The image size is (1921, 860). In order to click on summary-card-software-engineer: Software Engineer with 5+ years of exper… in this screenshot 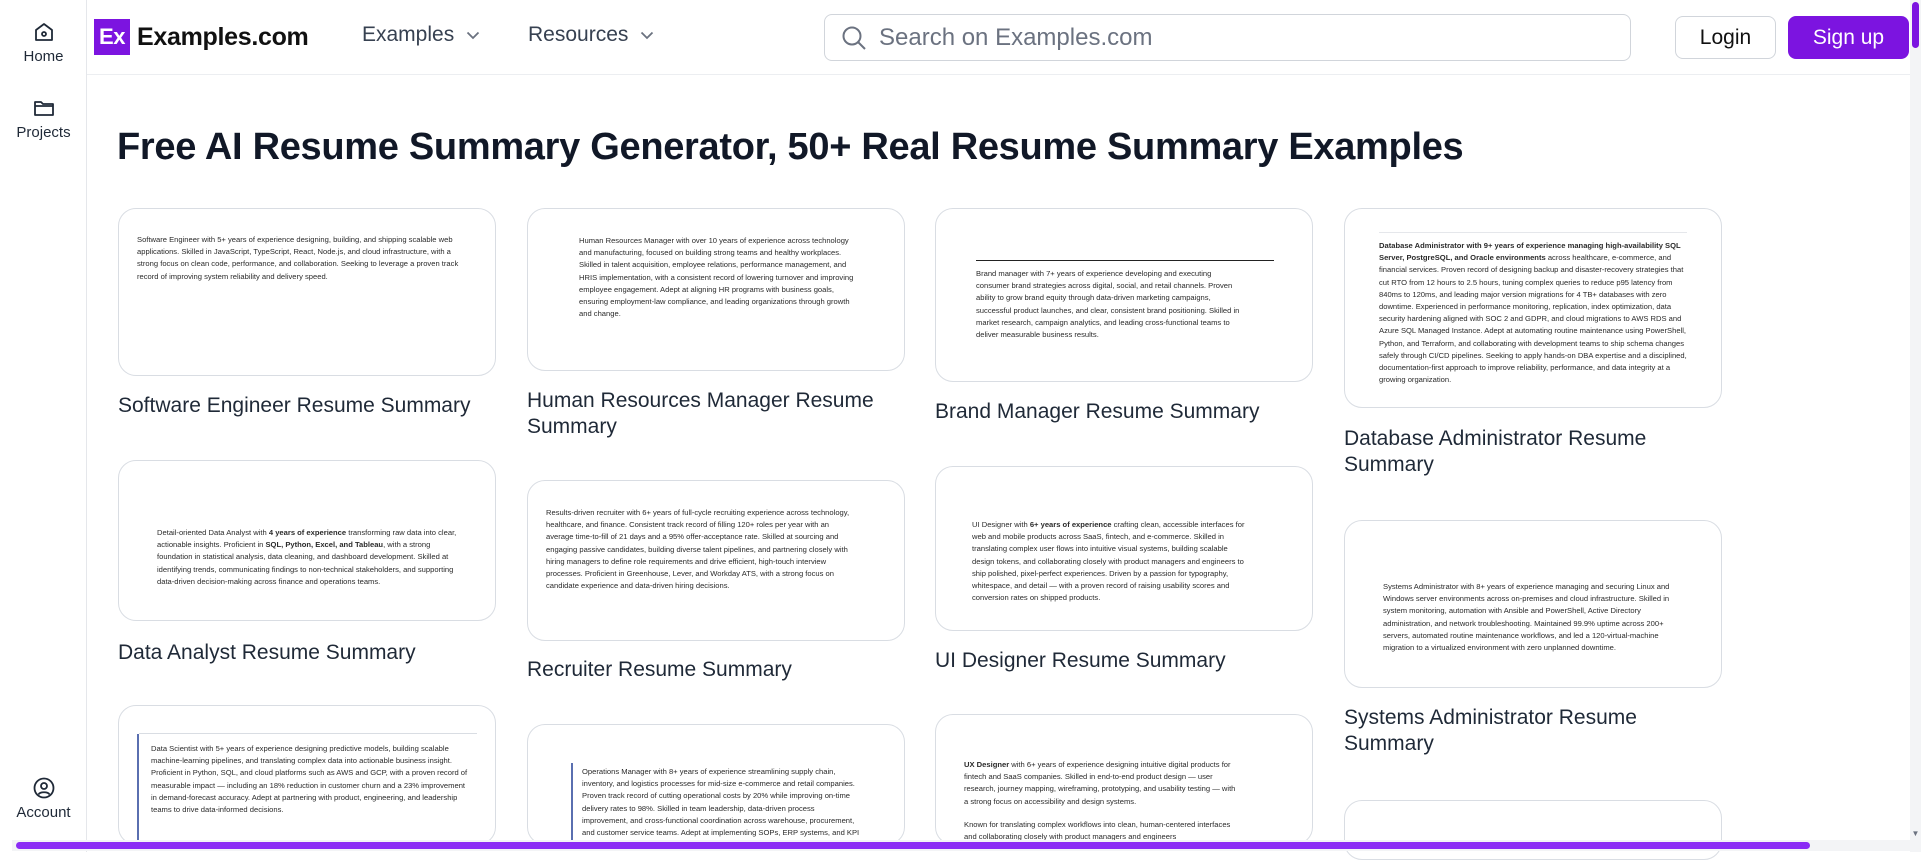, I will do `click(307, 292)`.